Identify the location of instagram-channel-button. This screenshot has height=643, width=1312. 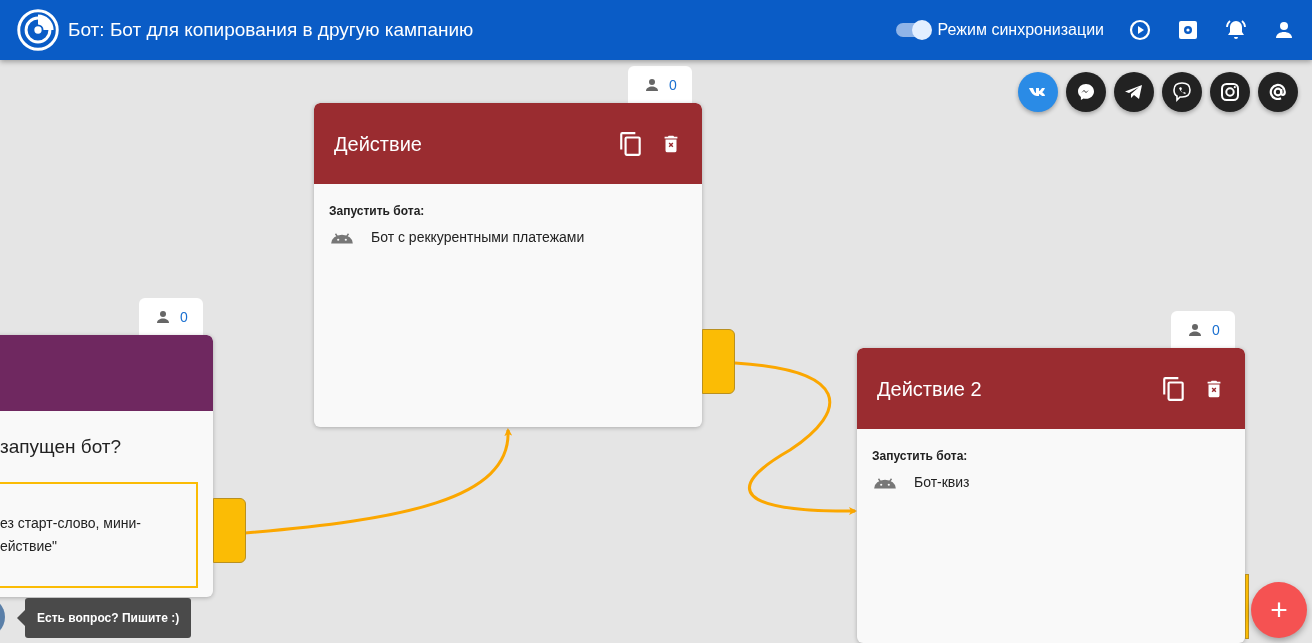
(1230, 92).